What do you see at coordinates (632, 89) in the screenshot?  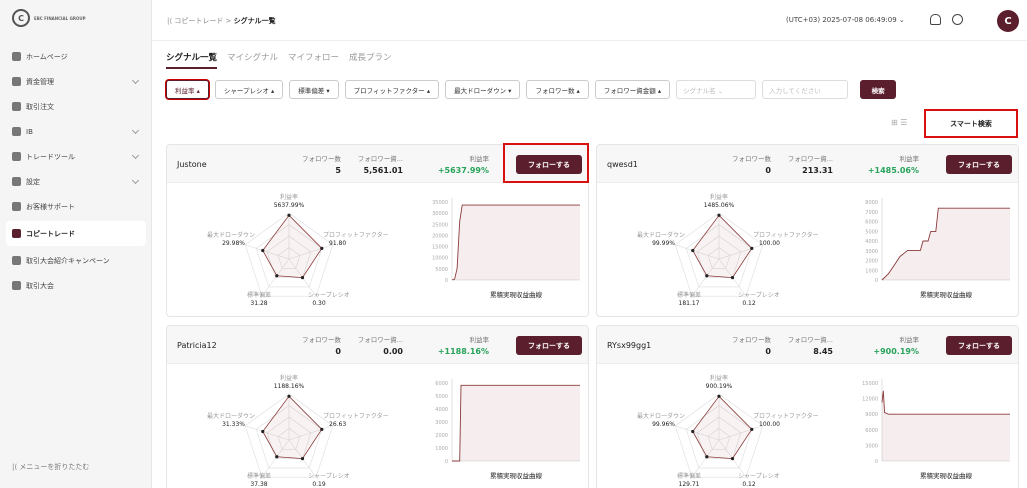 I see `sort-button: フォロワー資金額 ▴` at bounding box center [632, 89].